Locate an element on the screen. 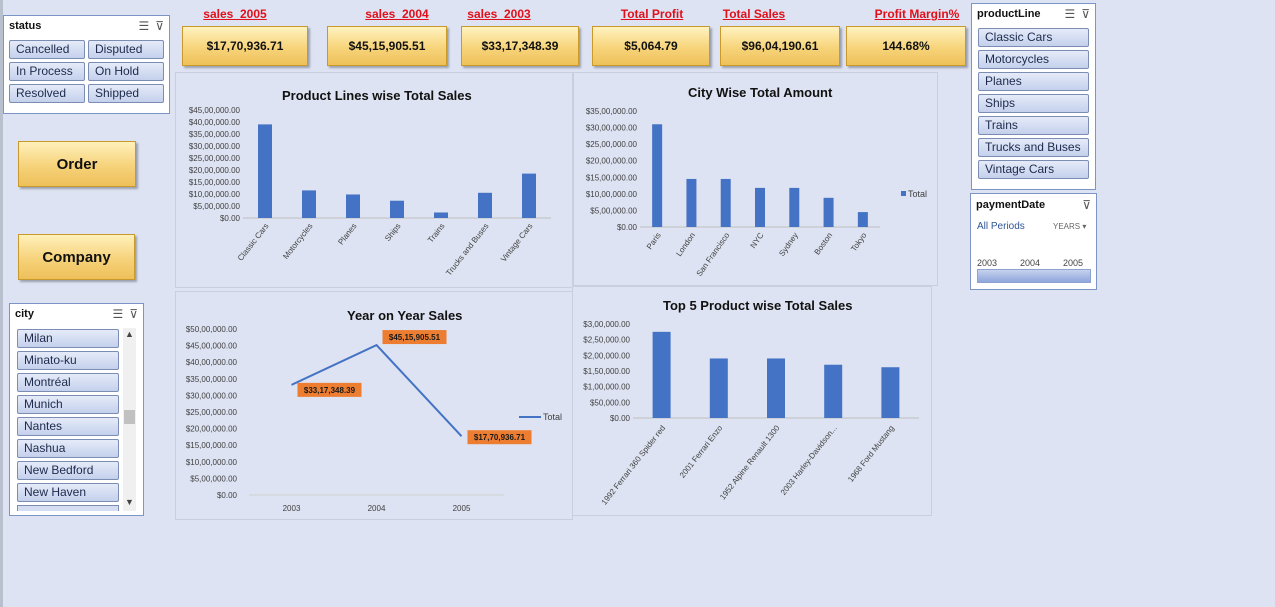  city-item-nashua: Nashua is located at coordinates (68, 448).